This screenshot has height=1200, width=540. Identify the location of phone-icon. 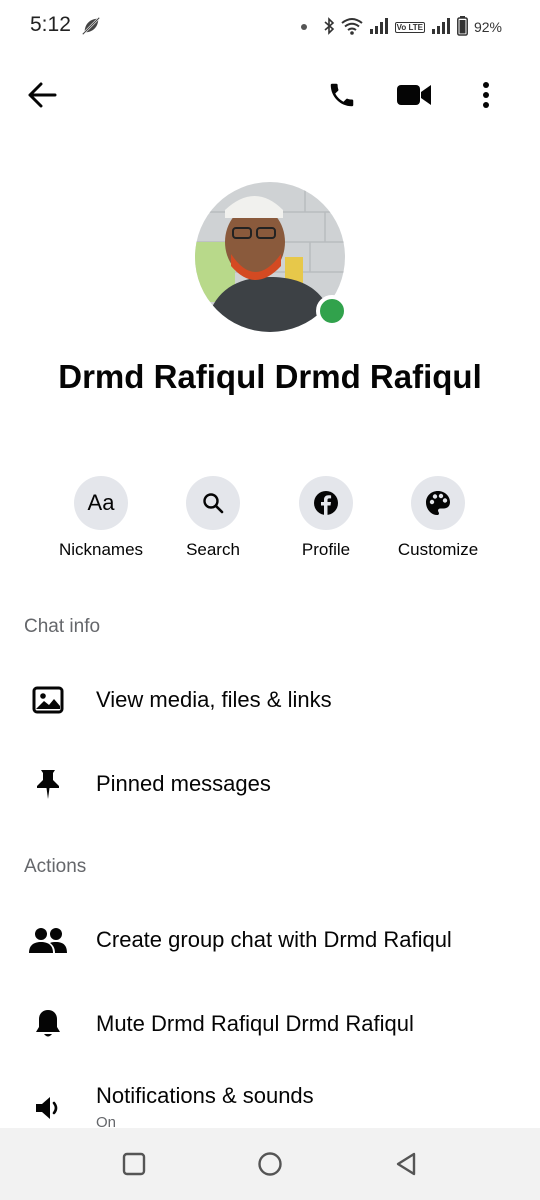
(342, 95).